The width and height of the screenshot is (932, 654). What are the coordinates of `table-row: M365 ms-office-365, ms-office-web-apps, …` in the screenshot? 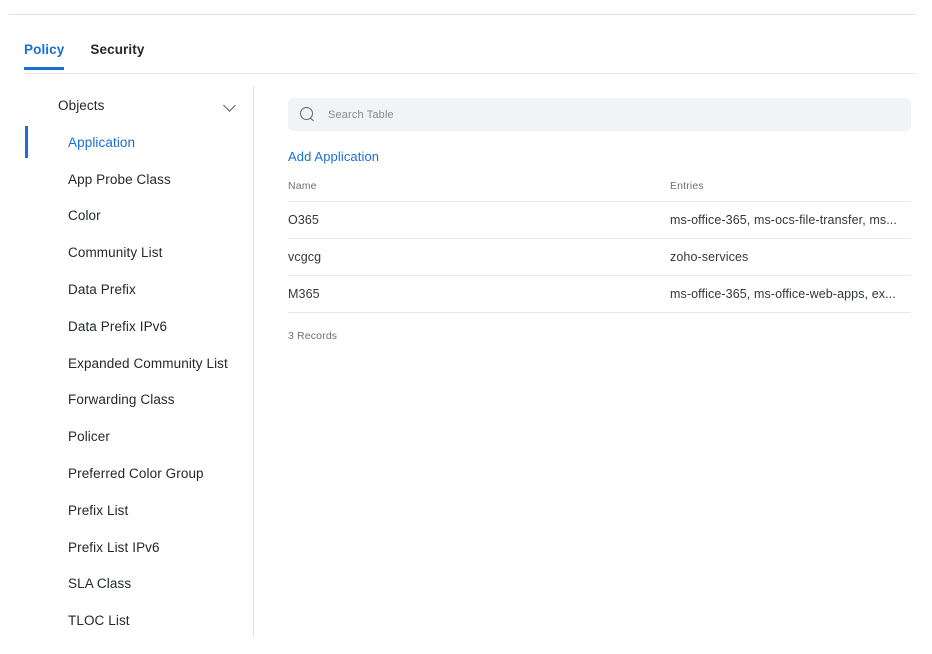 It's located at (599, 294).